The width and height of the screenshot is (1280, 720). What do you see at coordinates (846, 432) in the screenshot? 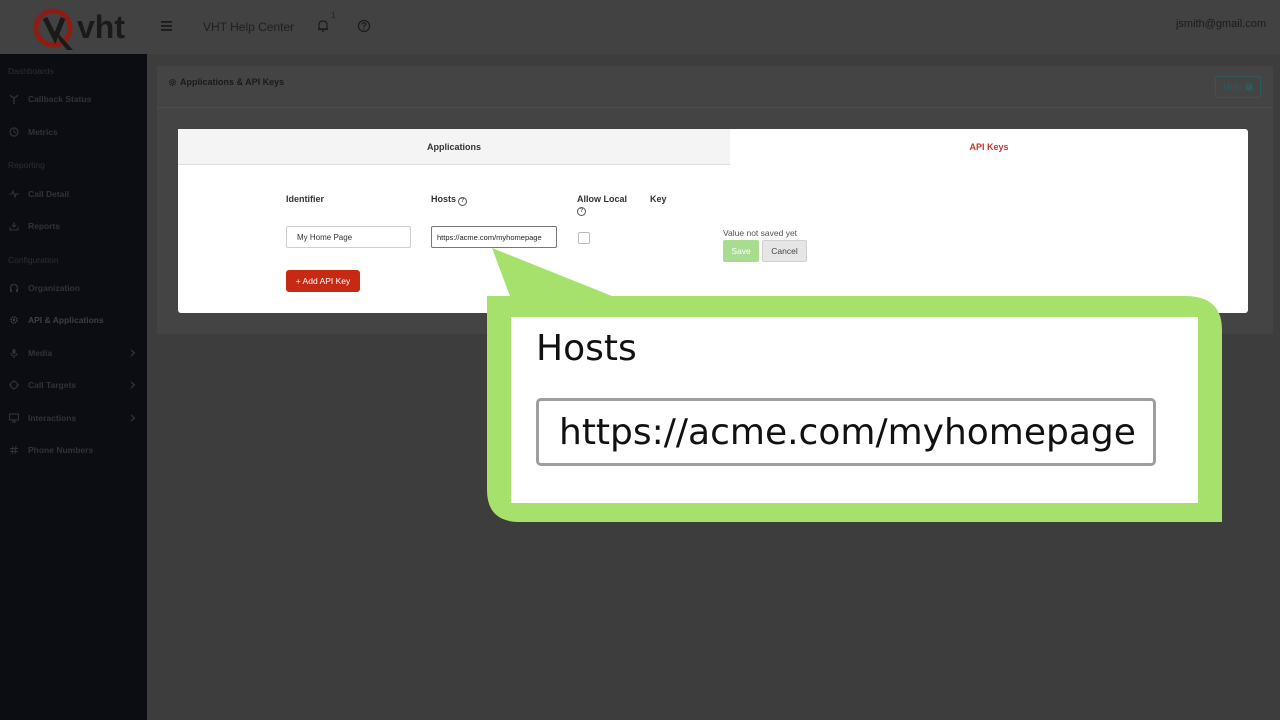
I see `callout-hosts-input: https://acme.com/myhomepage` at bounding box center [846, 432].